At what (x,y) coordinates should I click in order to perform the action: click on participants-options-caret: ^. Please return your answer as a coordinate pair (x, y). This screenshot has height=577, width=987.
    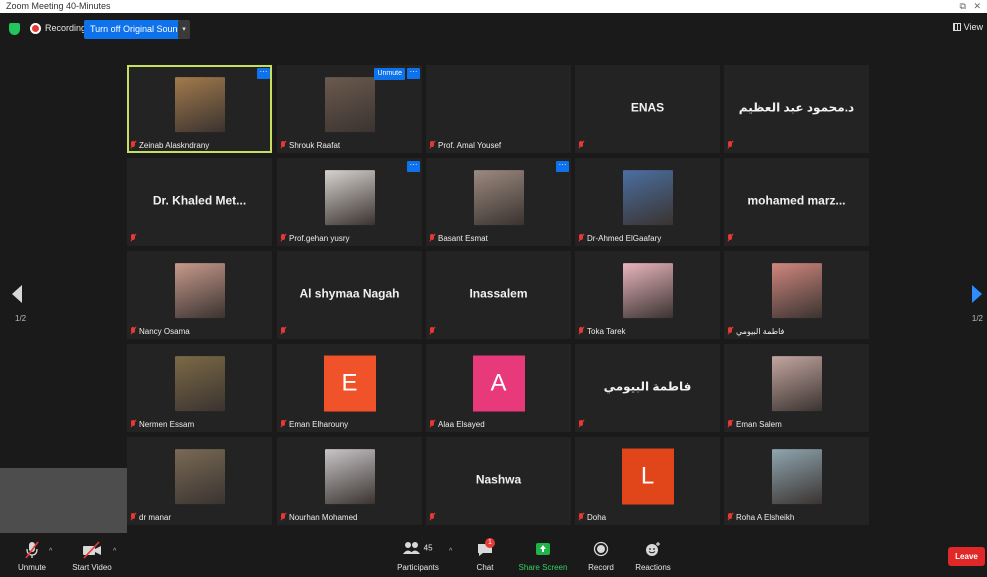
    Looking at the image, I should click on (450, 551).